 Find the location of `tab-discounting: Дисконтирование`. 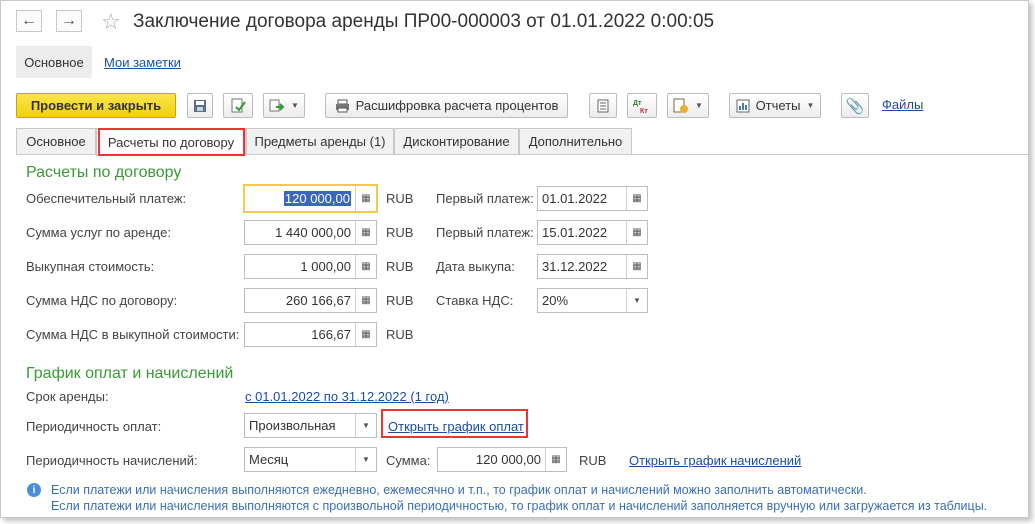

tab-discounting: Дисконтирование is located at coordinates (456, 141).